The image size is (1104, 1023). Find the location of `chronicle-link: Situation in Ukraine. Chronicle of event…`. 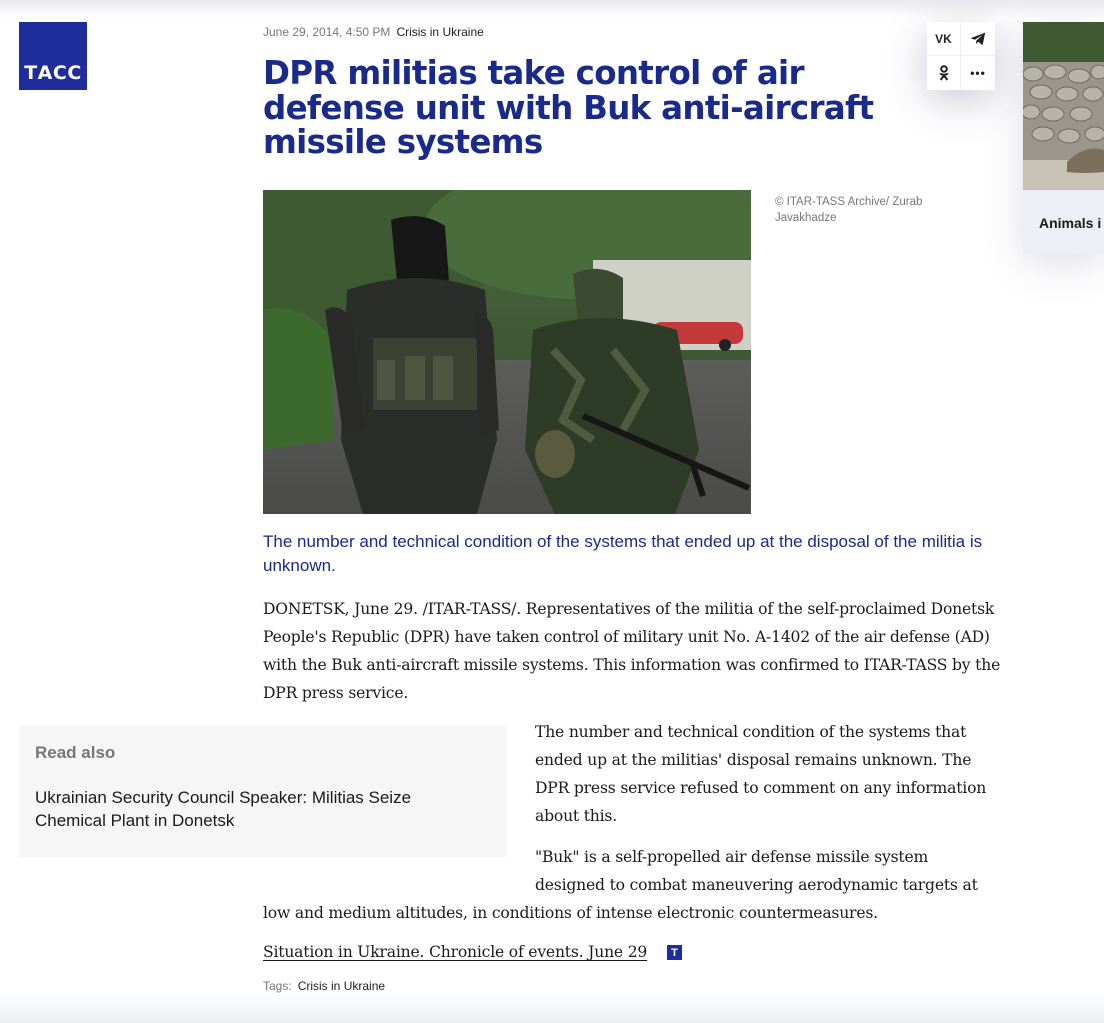

chronicle-link: Situation in Ukraine. Chronicle of event… is located at coordinates (455, 952).